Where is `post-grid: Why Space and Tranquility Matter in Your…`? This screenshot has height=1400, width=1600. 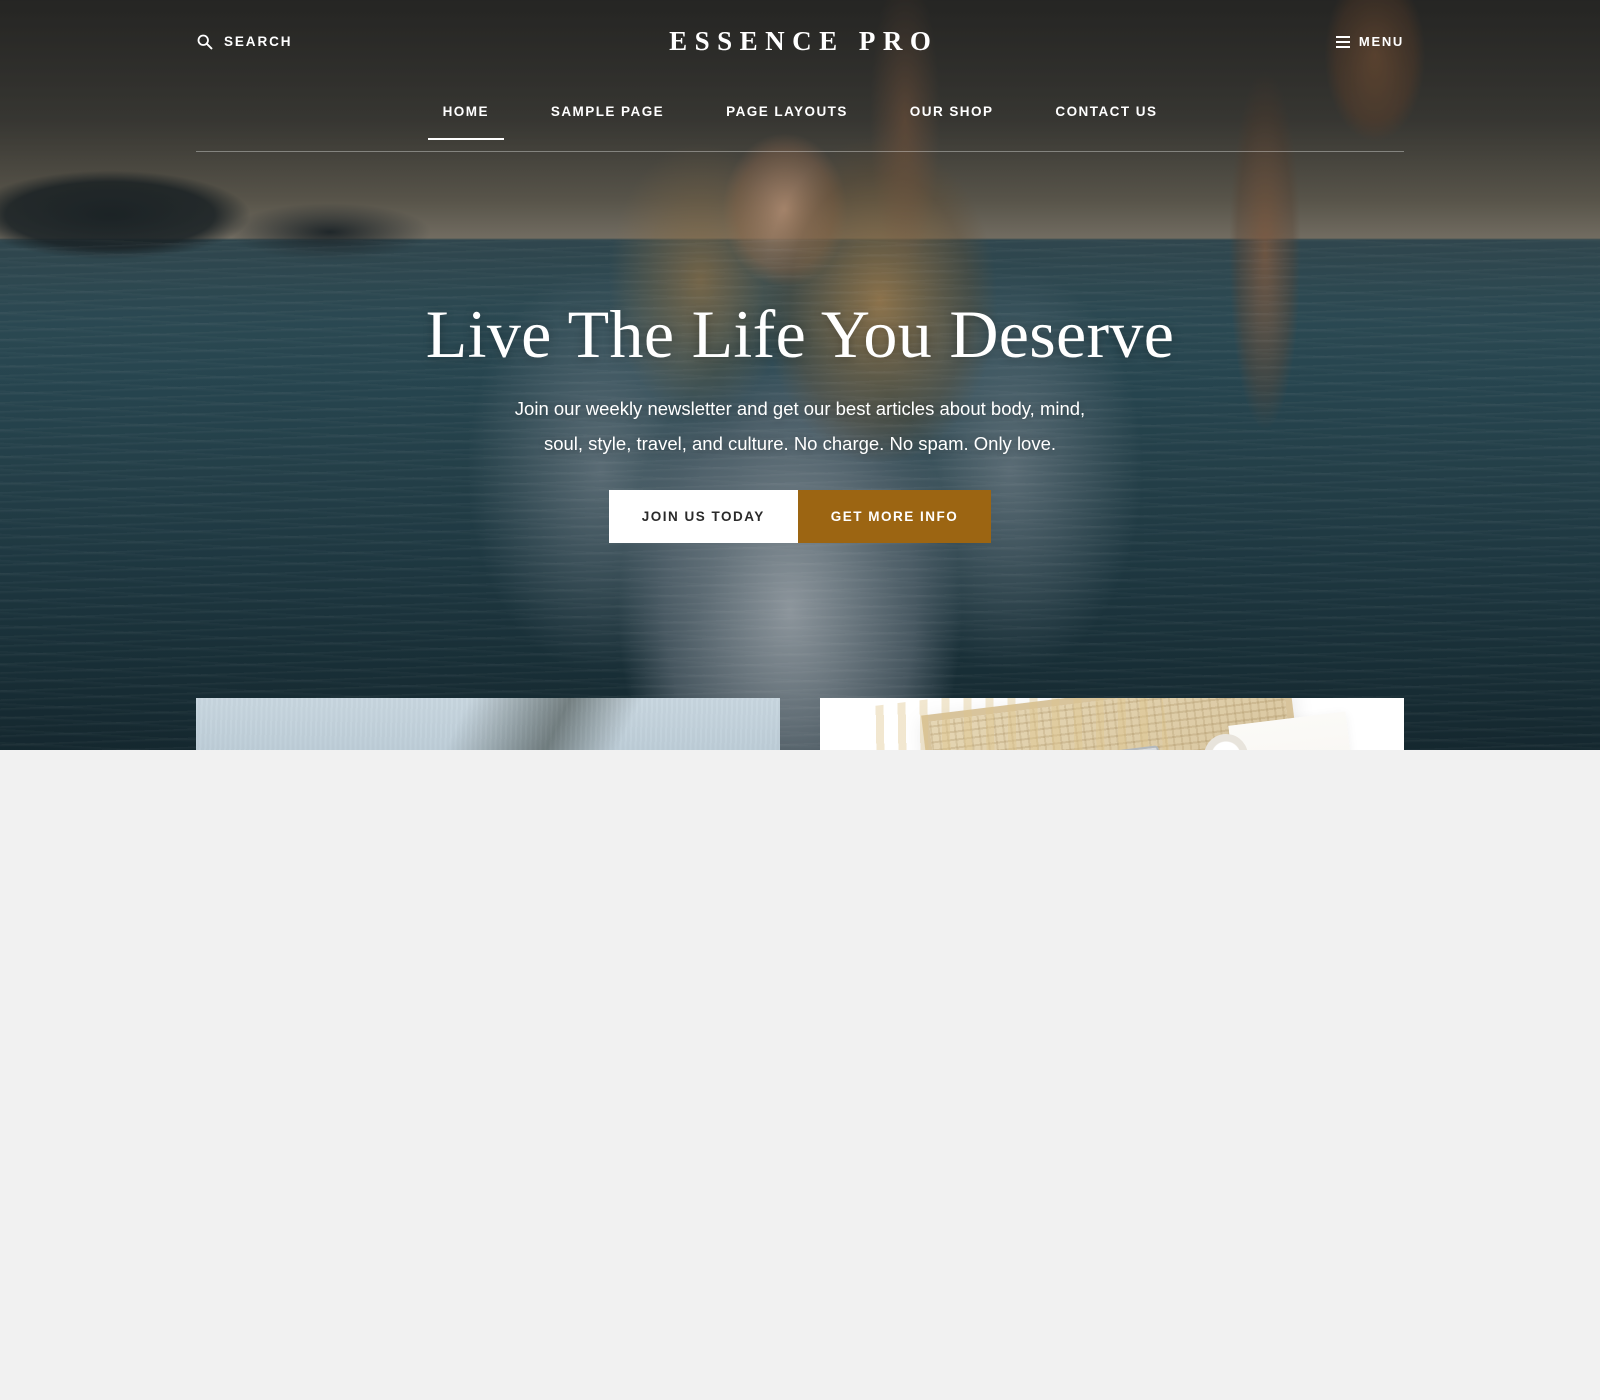
post-grid: Why Space and Tranquility Matter in Your… is located at coordinates (800, 724).